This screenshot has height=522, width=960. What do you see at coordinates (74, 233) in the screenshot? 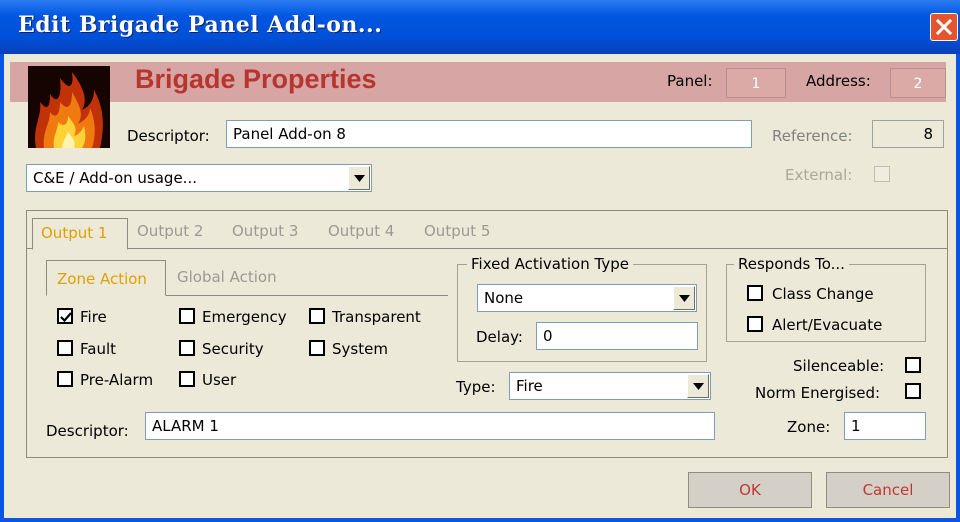
I see `tab-output-1-label: Output 1` at bounding box center [74, 233].